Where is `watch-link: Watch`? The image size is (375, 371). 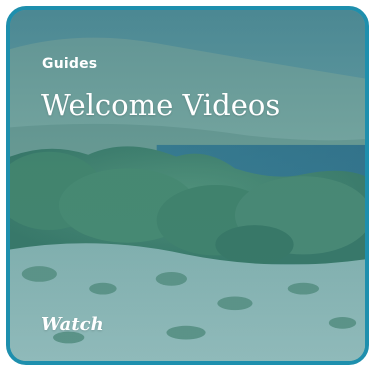 watch-link: Watch is located at coordinates (72, 324).